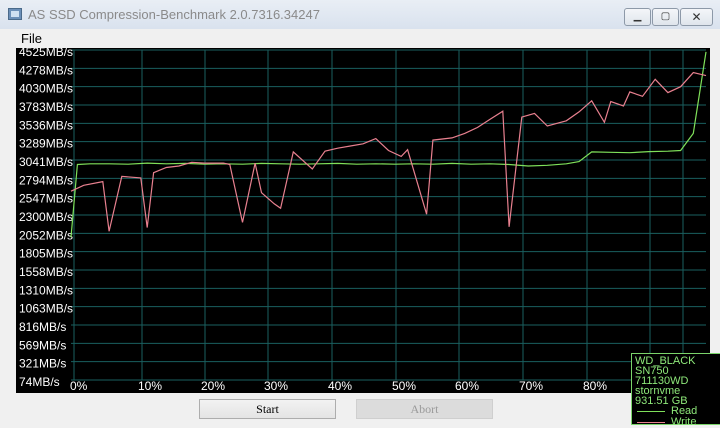  I want to click on y-tick-label: 74MB/s, so click(39, 382).